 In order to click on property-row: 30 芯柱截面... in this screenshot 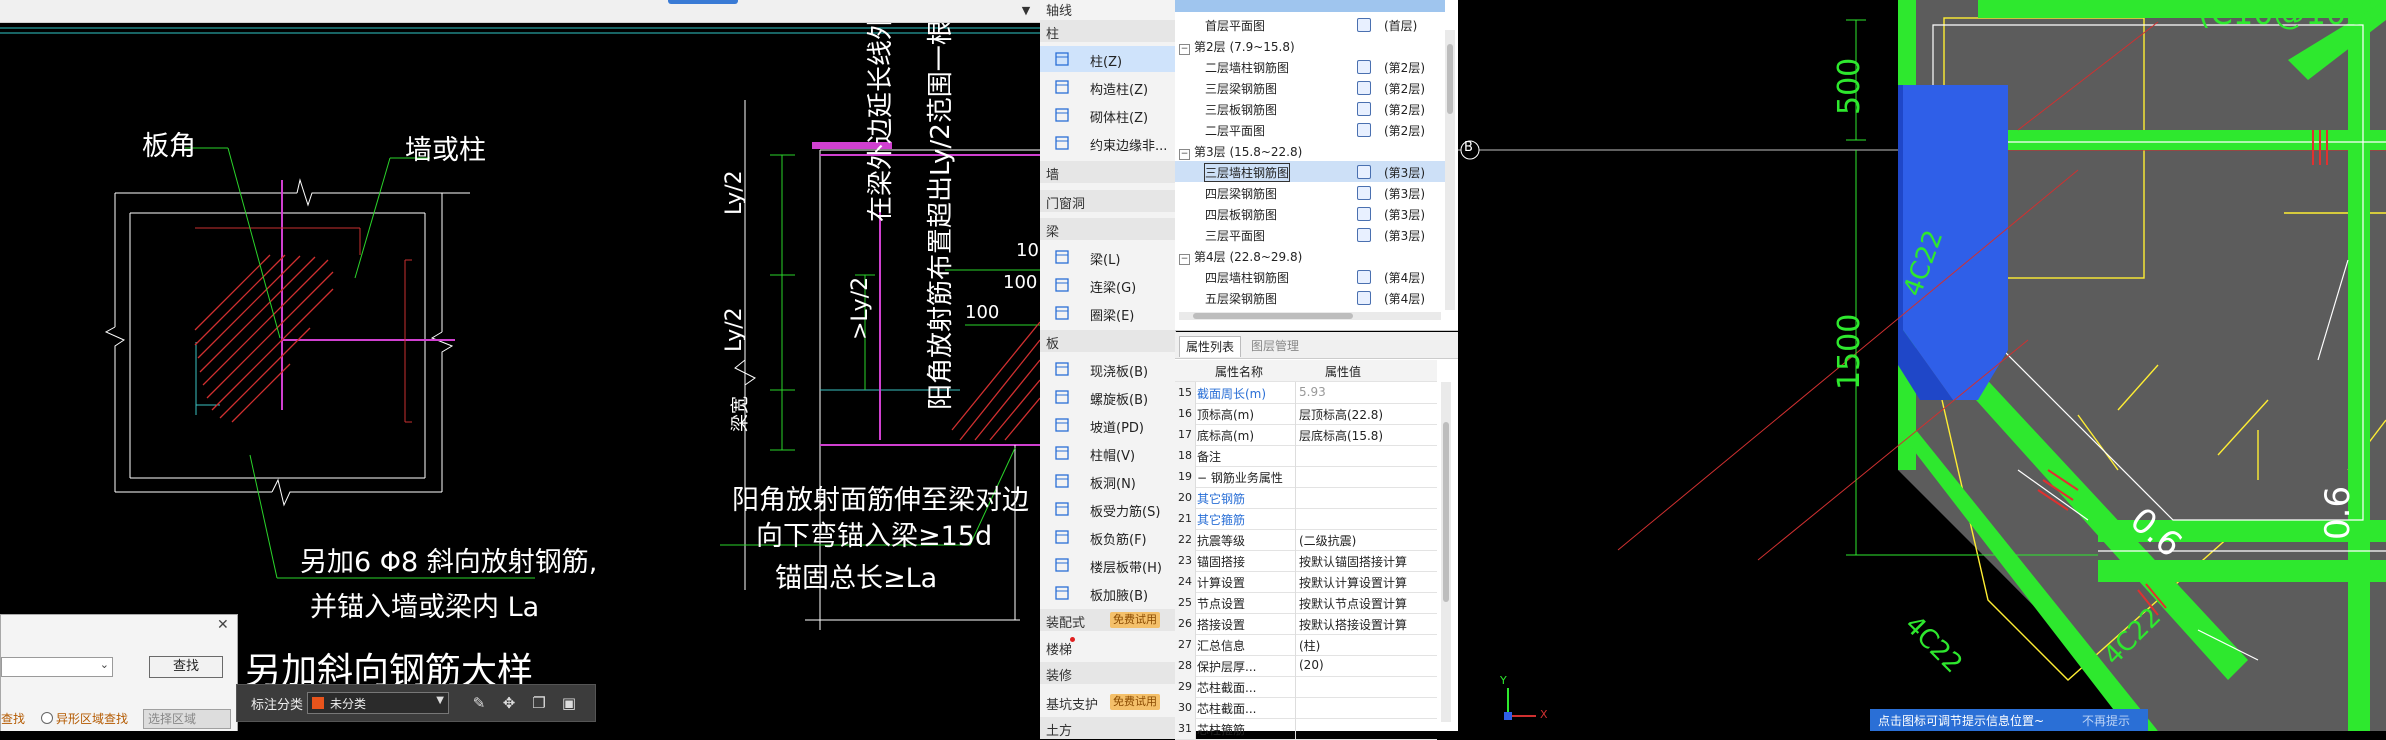, I will do `click(1306, 708)`.